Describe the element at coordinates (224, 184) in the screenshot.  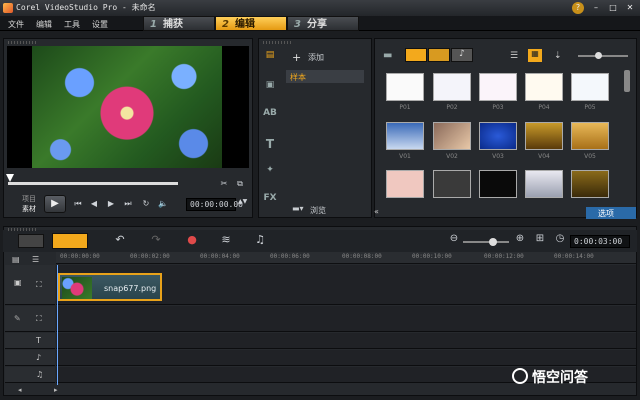
I see `trim-icon: ✂` at that location.